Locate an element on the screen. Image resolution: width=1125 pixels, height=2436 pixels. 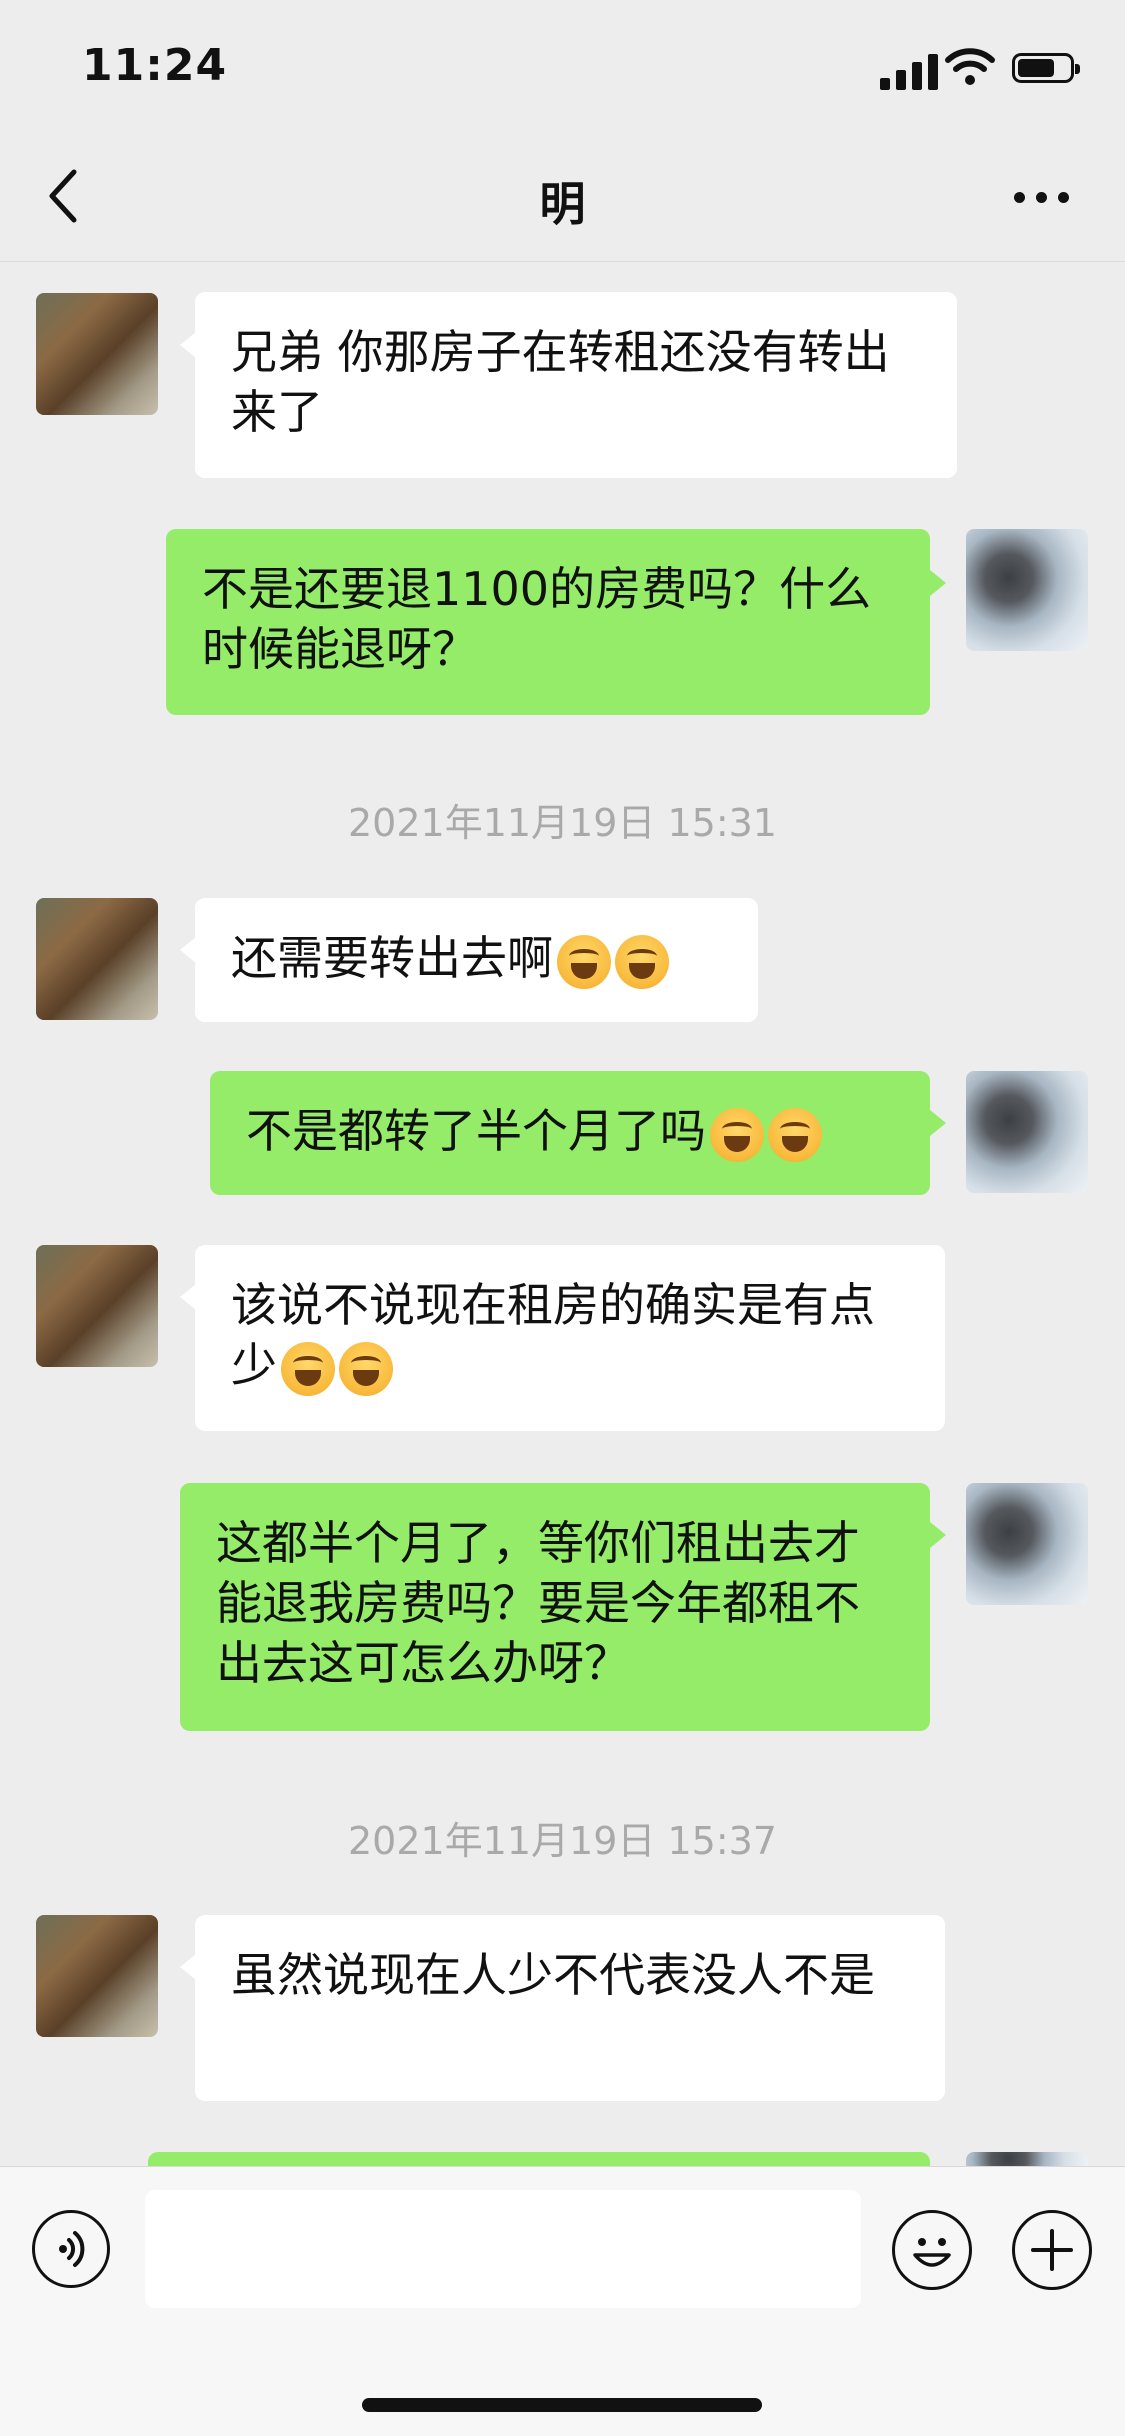
voice-button is located at coordinates (71, 2249).